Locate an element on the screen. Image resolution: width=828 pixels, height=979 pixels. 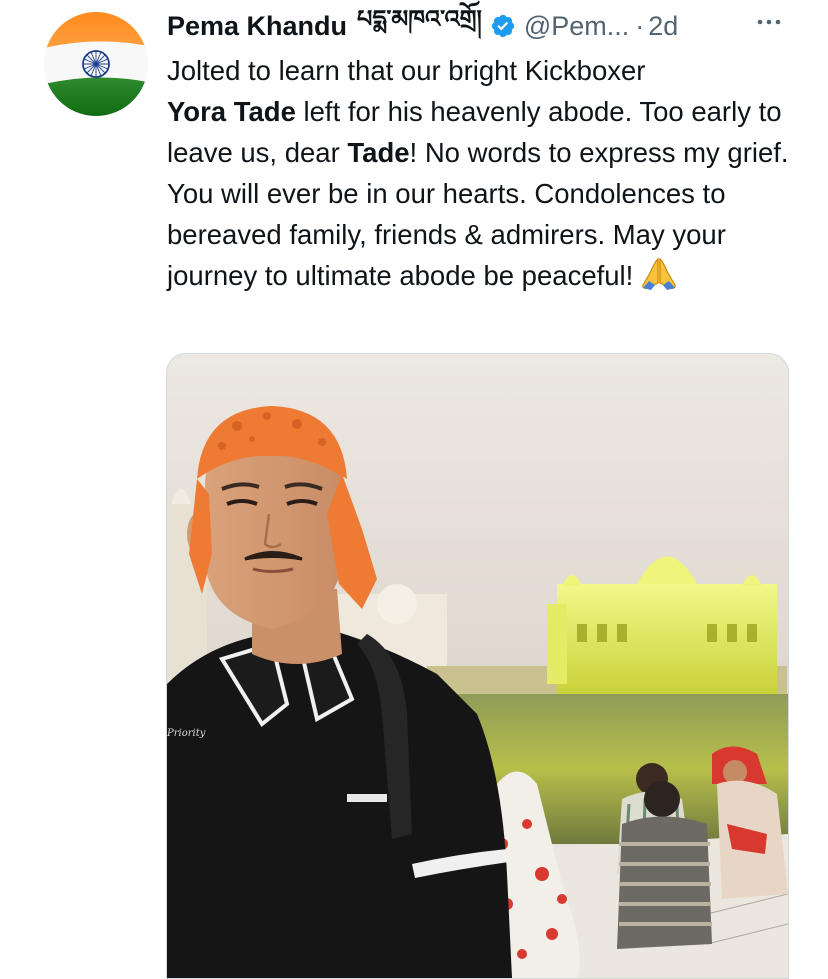
shirt-print-text: Priority is located at coordinates (186, 733).